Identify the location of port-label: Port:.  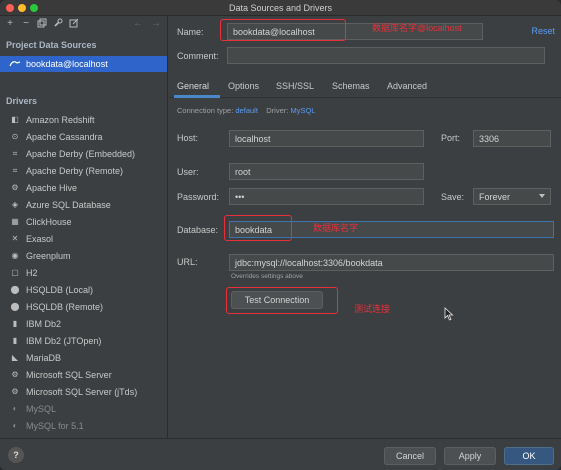
(451, 138).